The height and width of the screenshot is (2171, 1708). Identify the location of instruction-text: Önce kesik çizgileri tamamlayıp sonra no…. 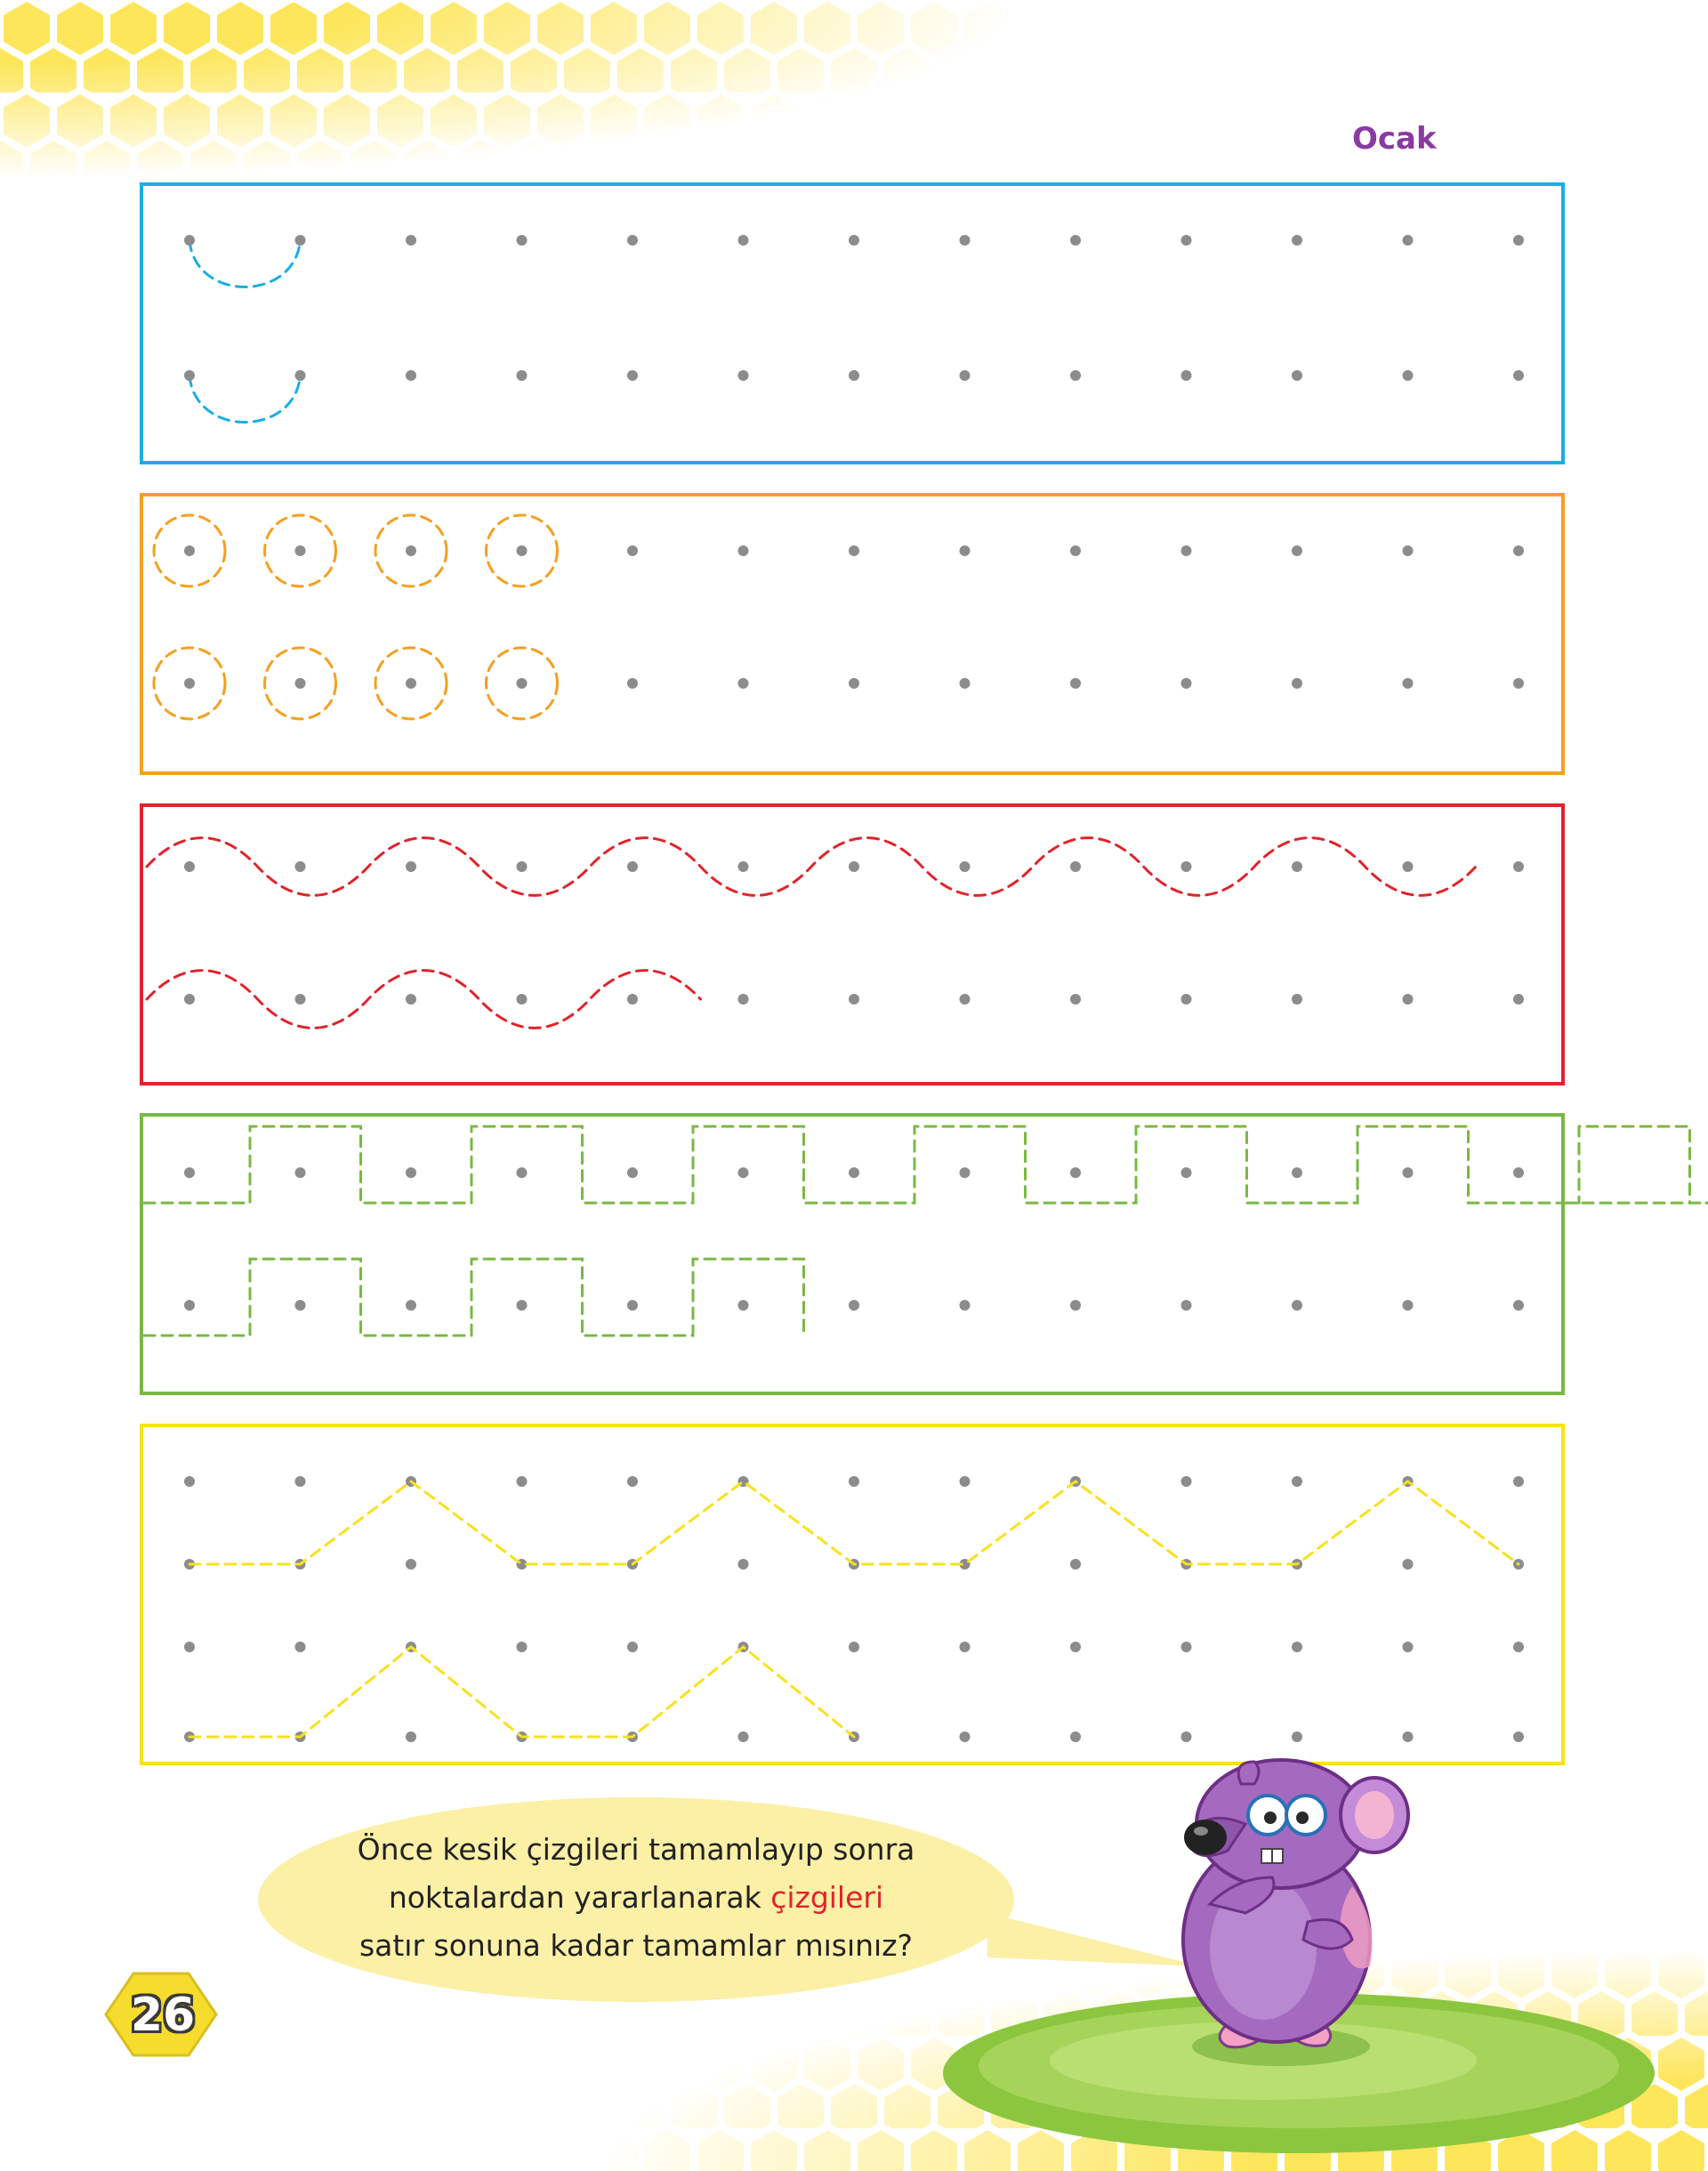
(636, 1898).